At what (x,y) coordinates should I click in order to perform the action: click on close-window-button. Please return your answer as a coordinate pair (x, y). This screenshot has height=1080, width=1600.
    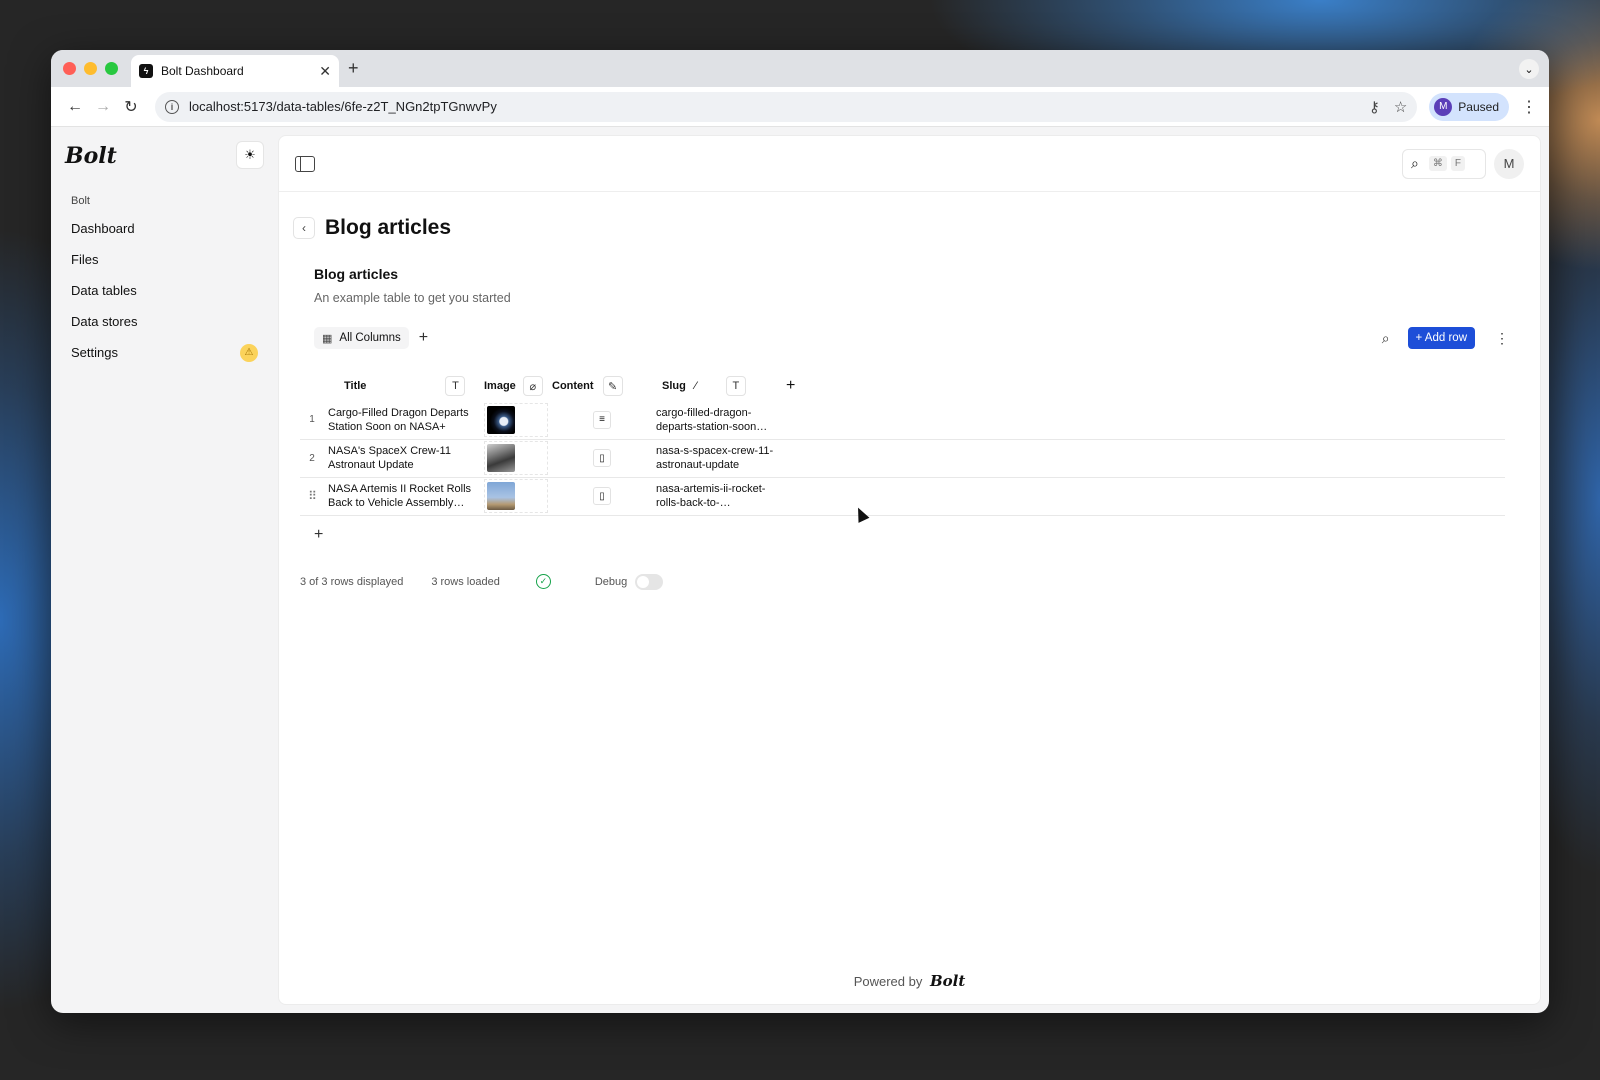
    Looking at the image, I should click on (69, 68).